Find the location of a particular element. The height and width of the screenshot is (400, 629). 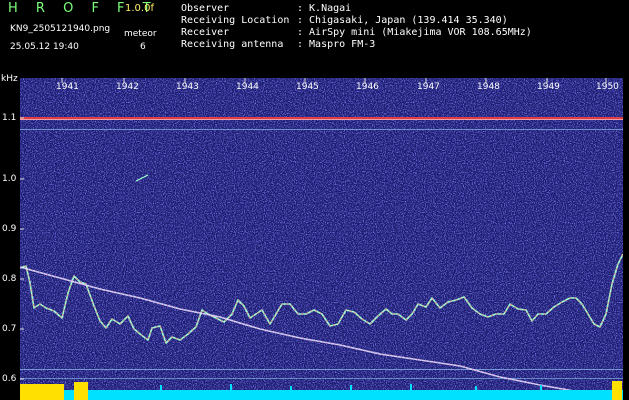

noise-floor-band is located at coordinates (321, 395).